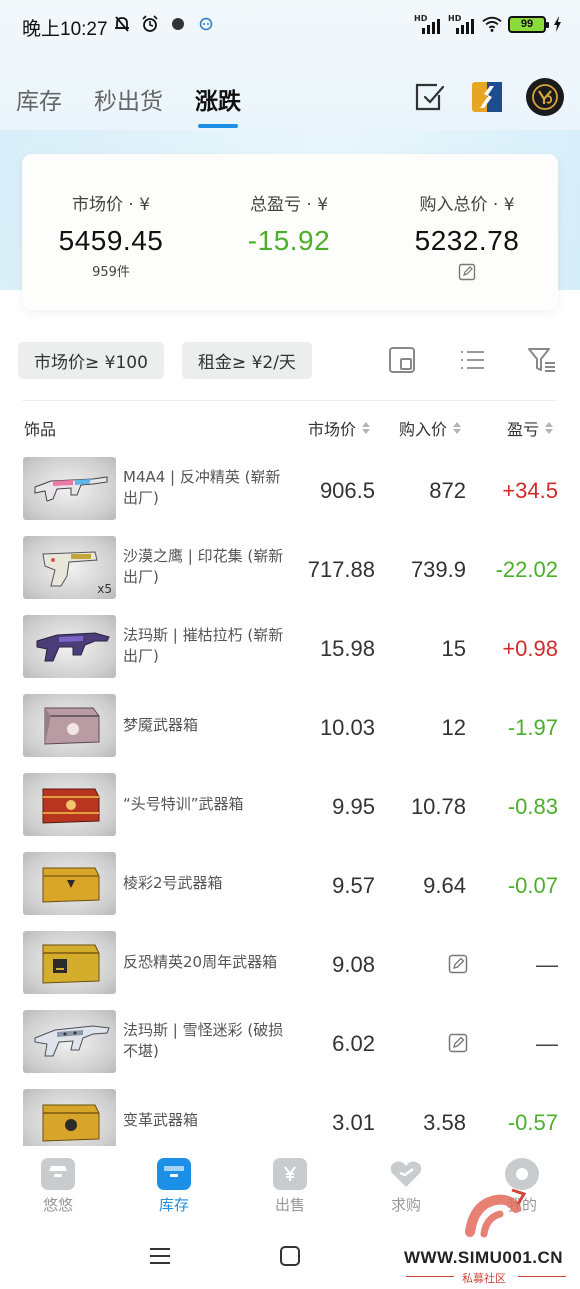 This screenshot has height=1289, width=580. I want to click on purchase-price: 12, so click(453, 727).